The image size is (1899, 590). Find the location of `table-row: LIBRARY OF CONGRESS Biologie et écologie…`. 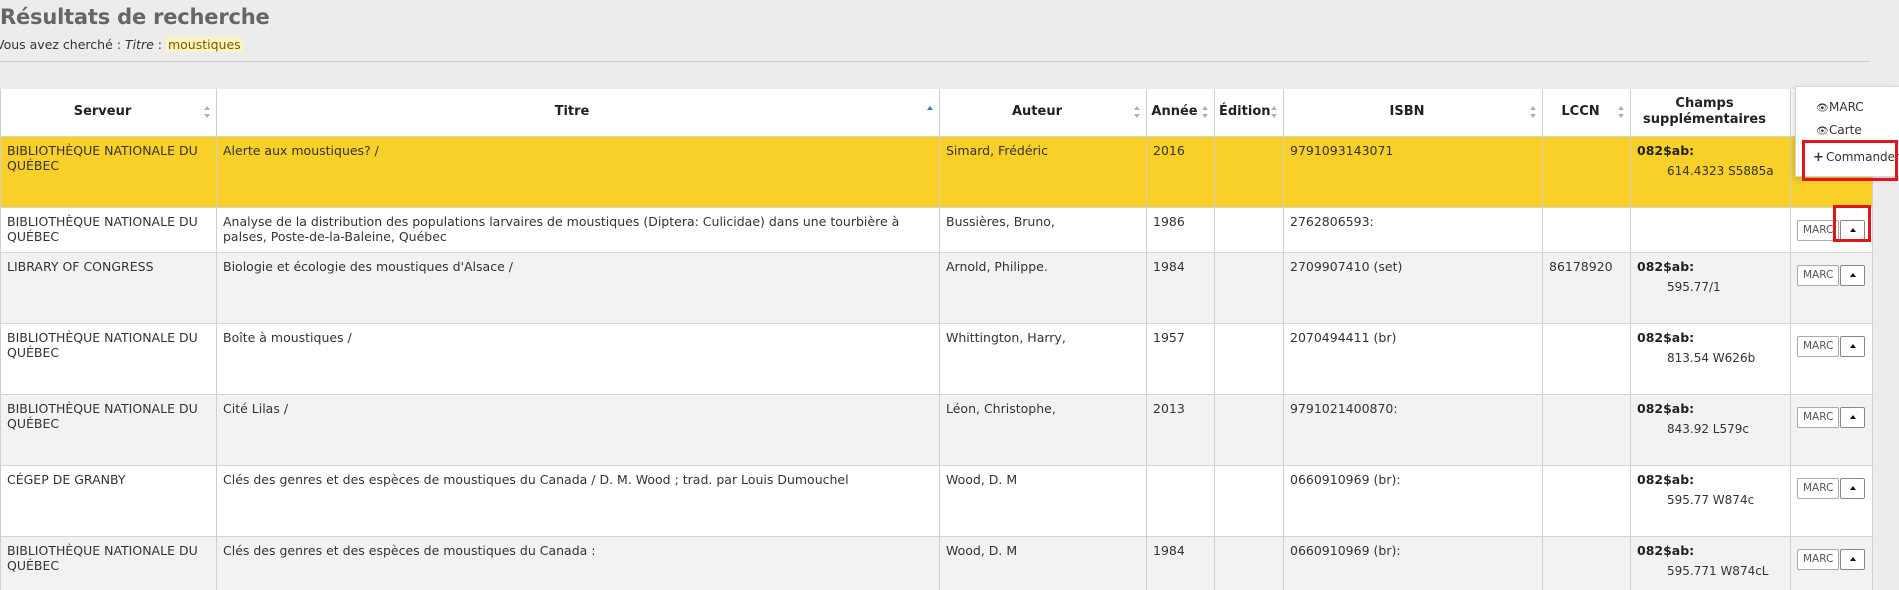

table-row: LIBRARY OF CONGRESS Biologie et écologie… is located at coordinates (936, 288).